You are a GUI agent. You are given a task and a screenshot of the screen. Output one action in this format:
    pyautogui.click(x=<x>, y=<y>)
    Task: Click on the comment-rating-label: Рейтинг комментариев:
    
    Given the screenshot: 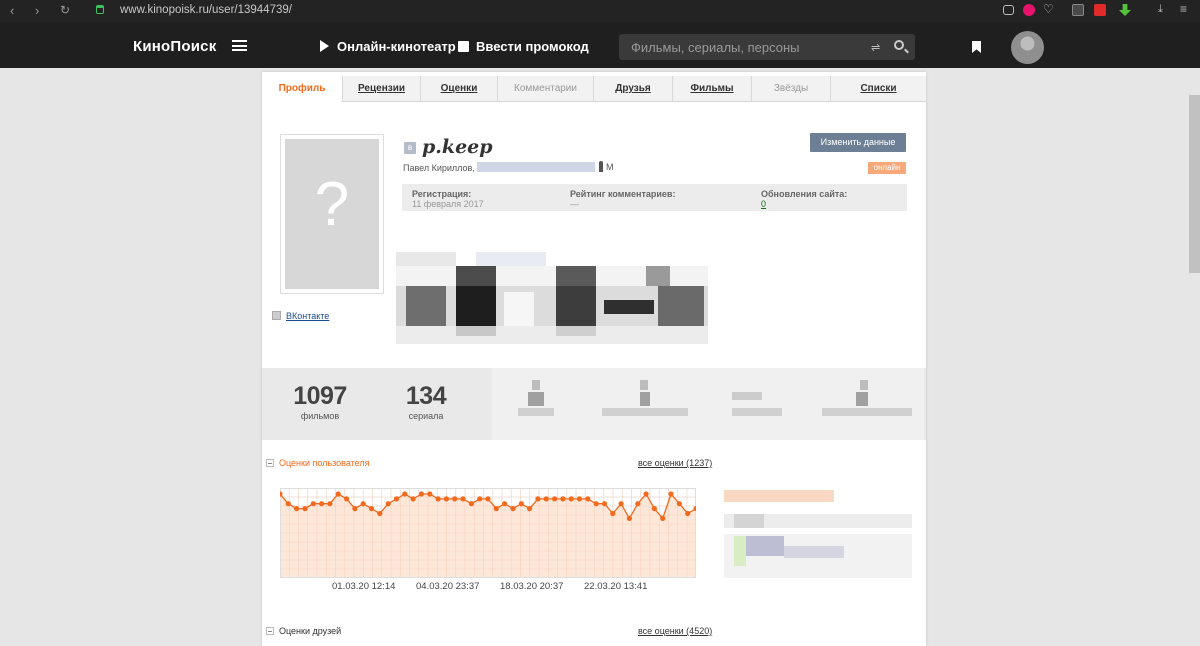 What is the action you would take?
    pyautogui.click(x=623, y=194)
    